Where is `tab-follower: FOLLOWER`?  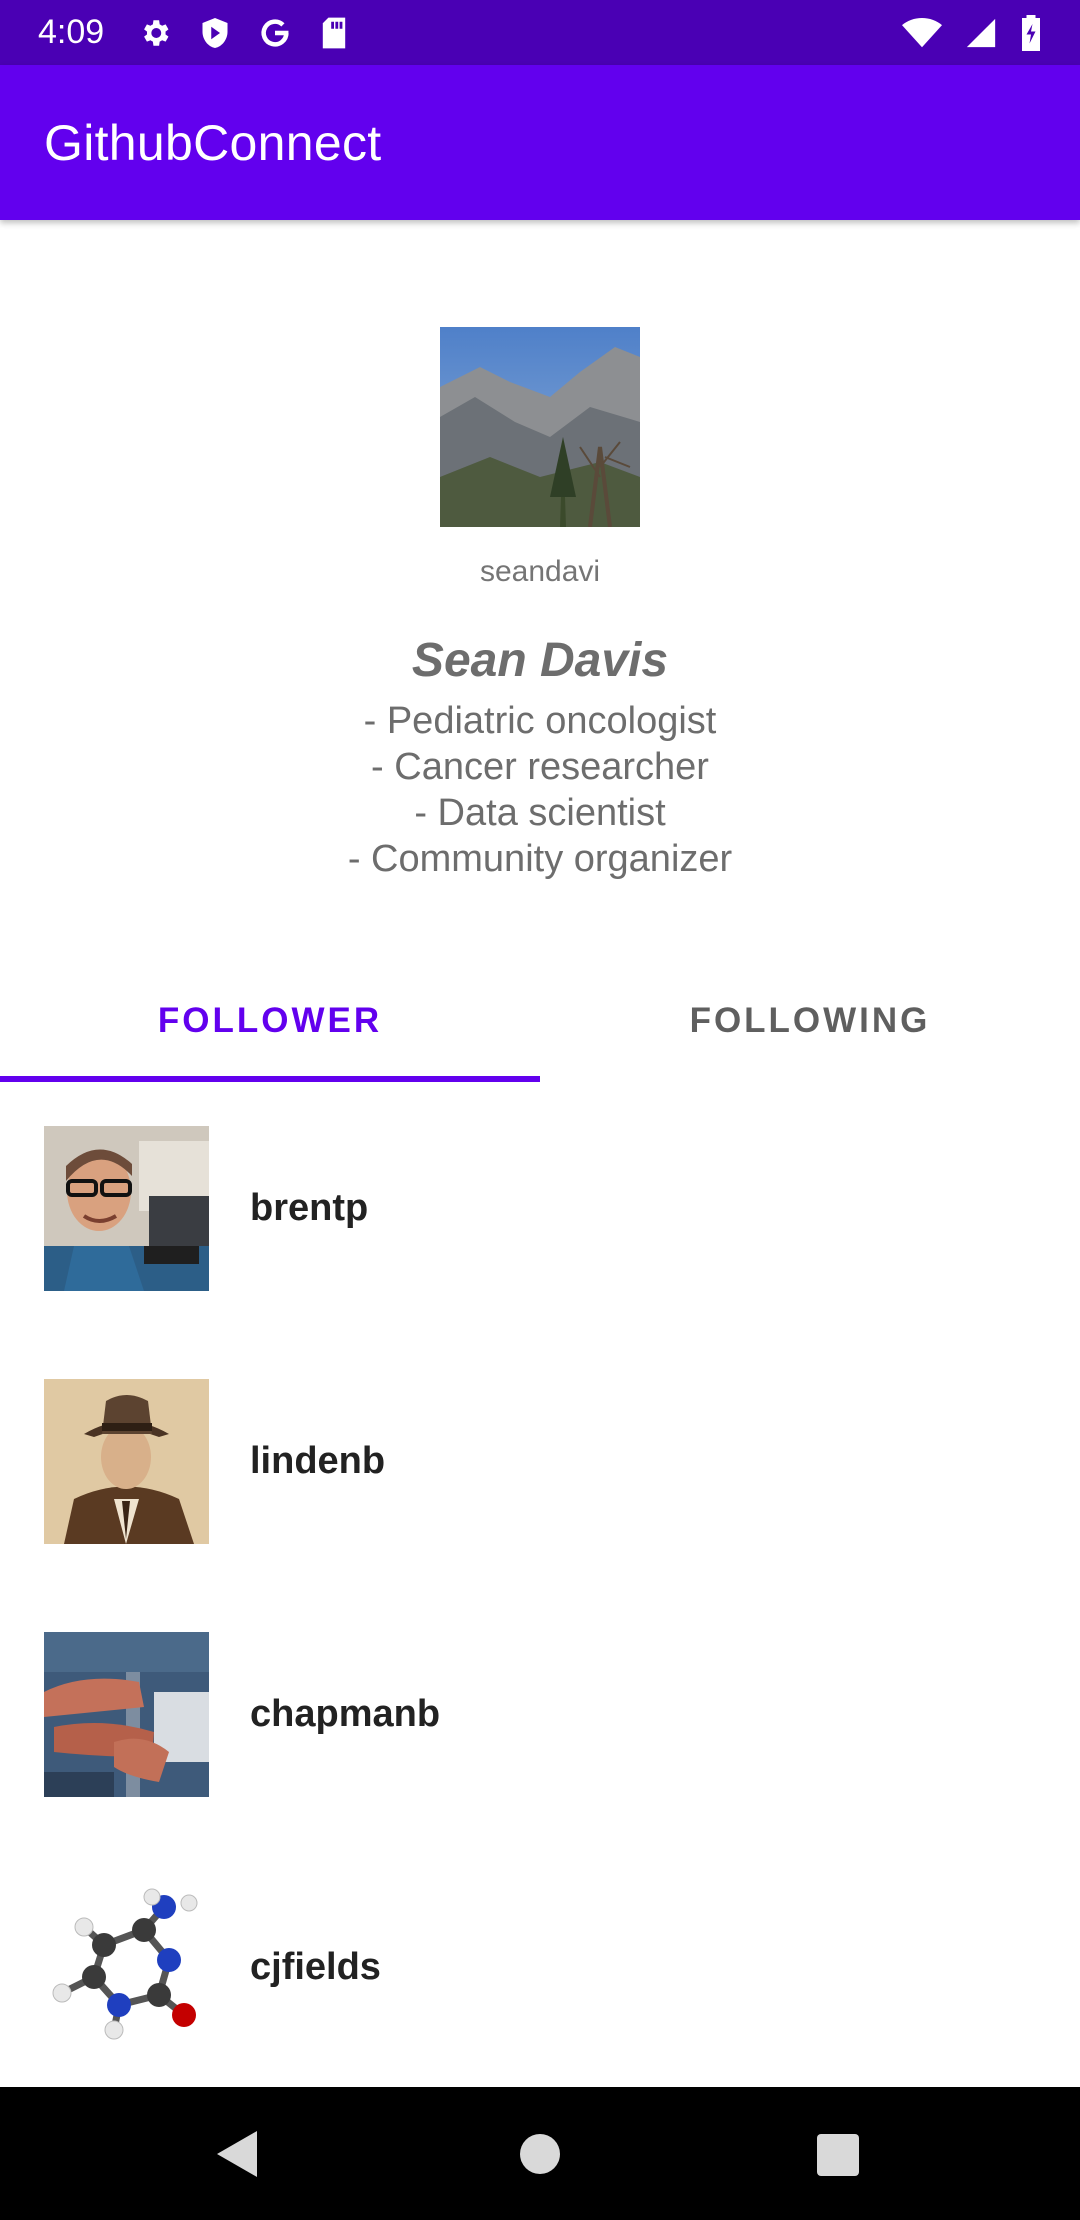
tab-follower: FOLLOWER is located at coordinates (270, 1021).